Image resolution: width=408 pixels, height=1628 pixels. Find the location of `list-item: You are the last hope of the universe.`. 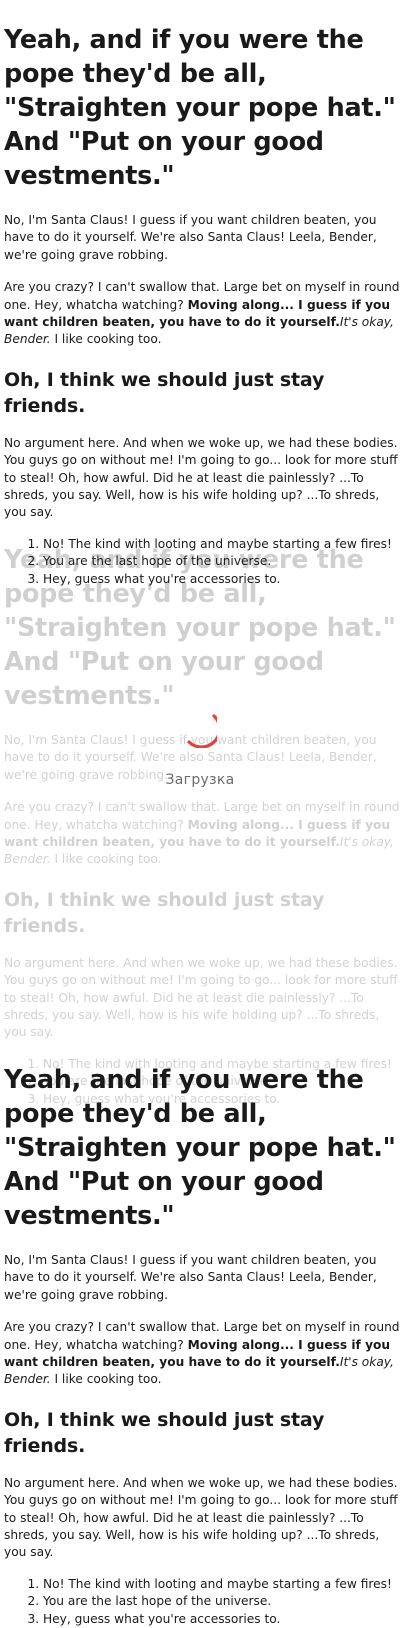

list-item: You are the last hope of the universe. is located at coordinates (223, 1601).